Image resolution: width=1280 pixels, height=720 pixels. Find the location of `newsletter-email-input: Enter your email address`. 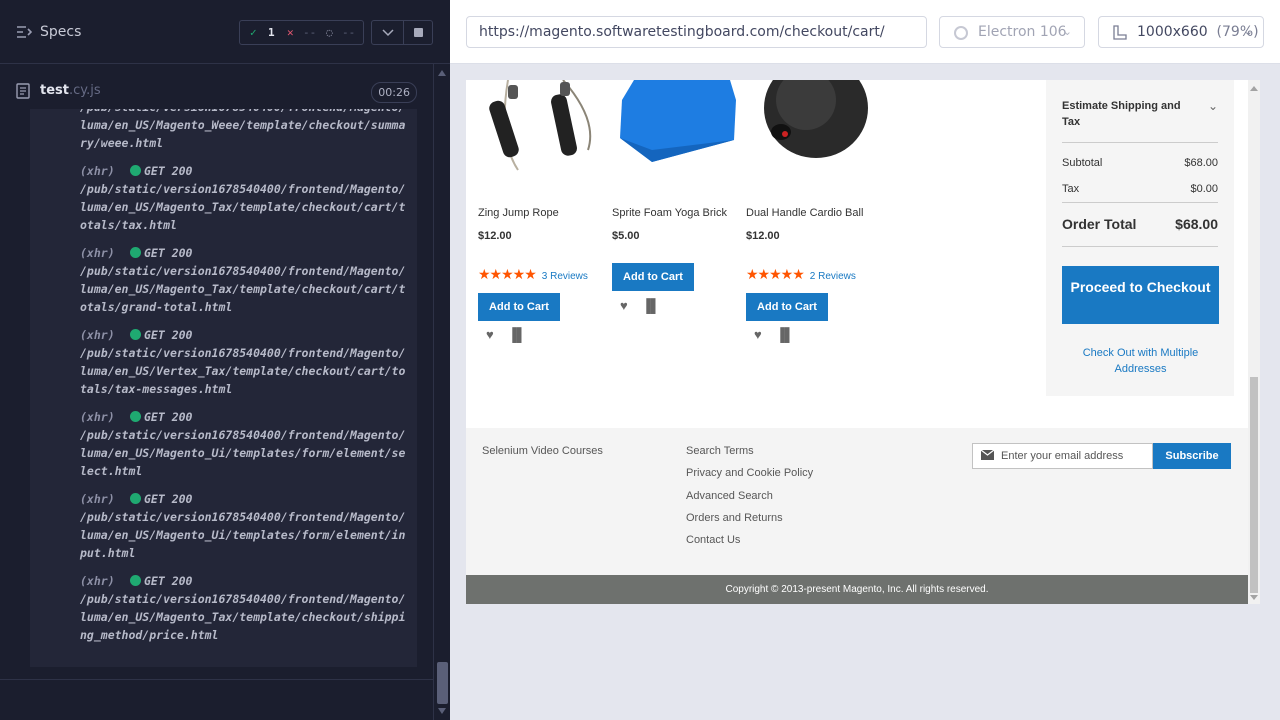

newsletter-email-input: Enter your email address is located at coordinates (1062, 456).